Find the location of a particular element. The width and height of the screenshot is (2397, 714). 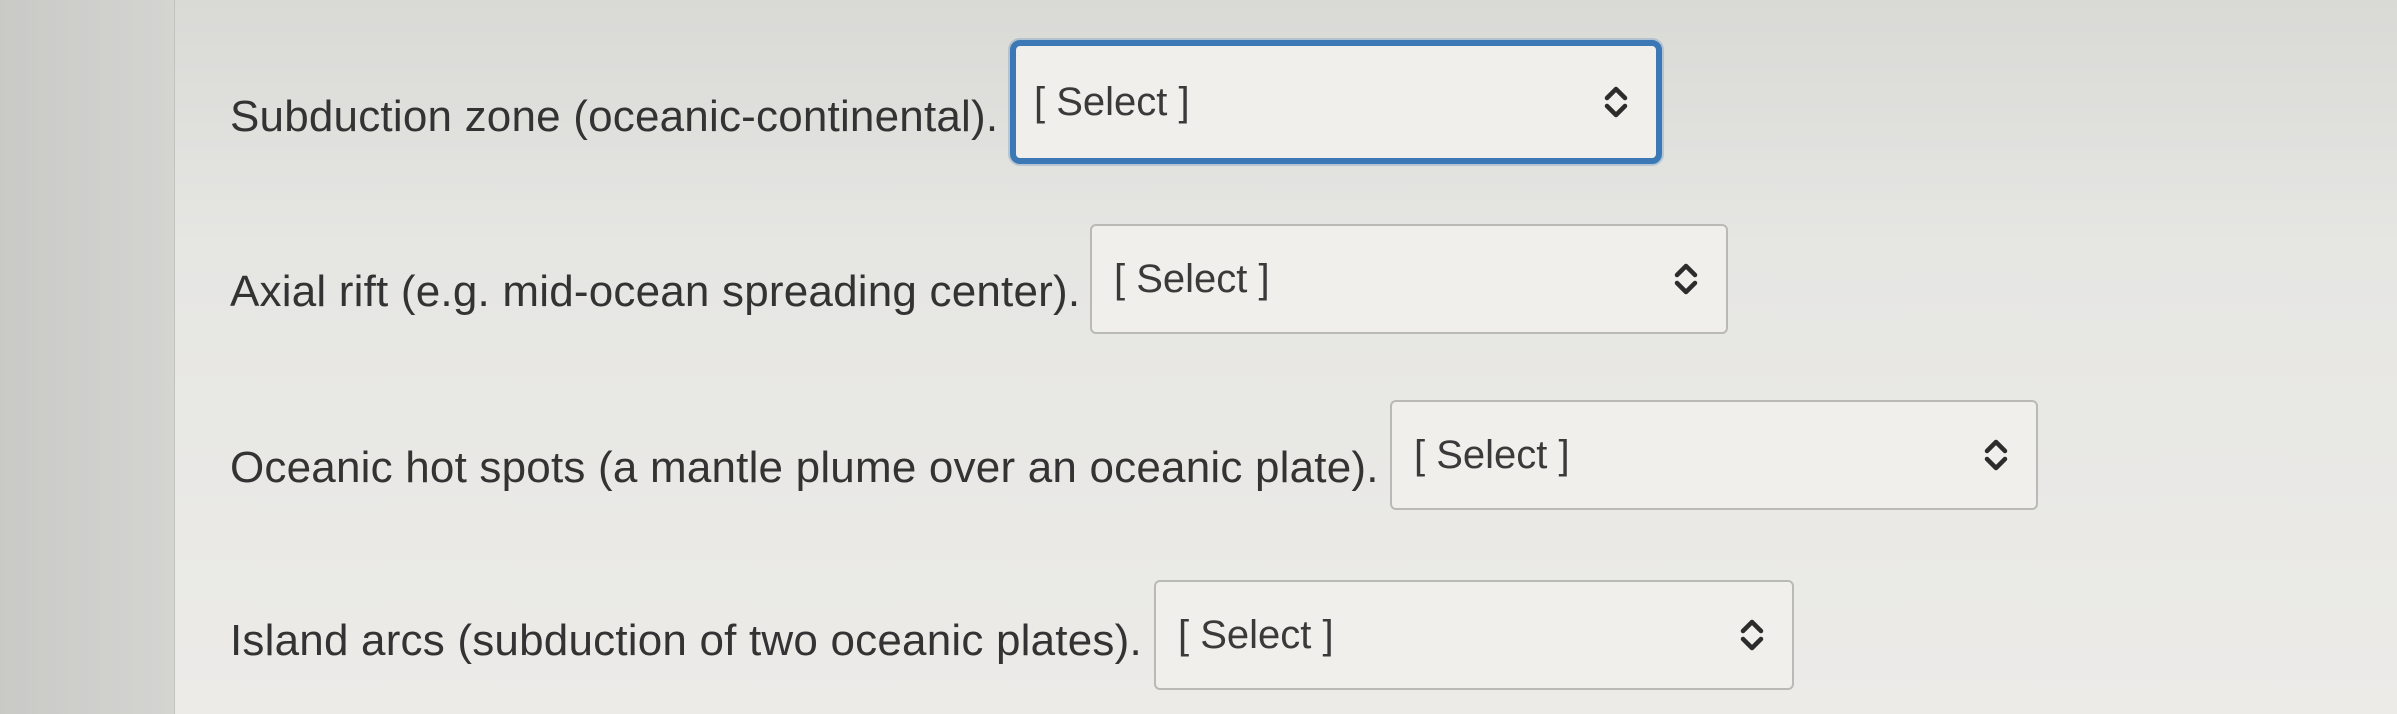

question-row-subduction-zone: Subduction zone (oceanic-continental). is located at coordinates (614, 117).